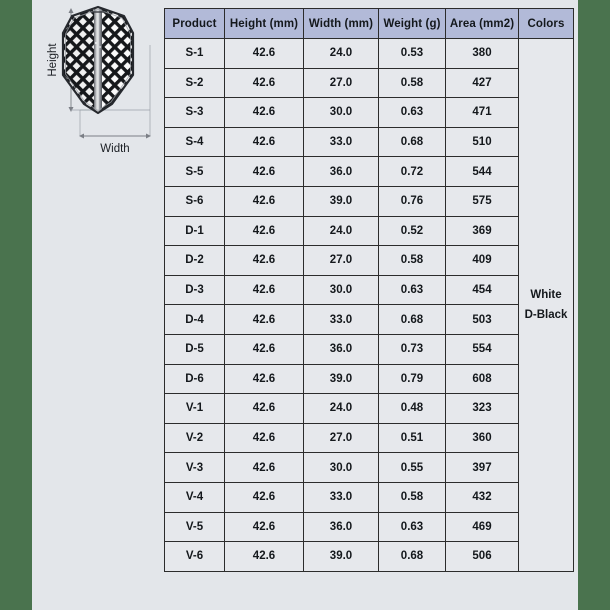 The height and width of the screenshot is (610, 610). Describe the element at coordinates (98, 60) in the screenshot. I see `dart-flight-illustration` at that location.